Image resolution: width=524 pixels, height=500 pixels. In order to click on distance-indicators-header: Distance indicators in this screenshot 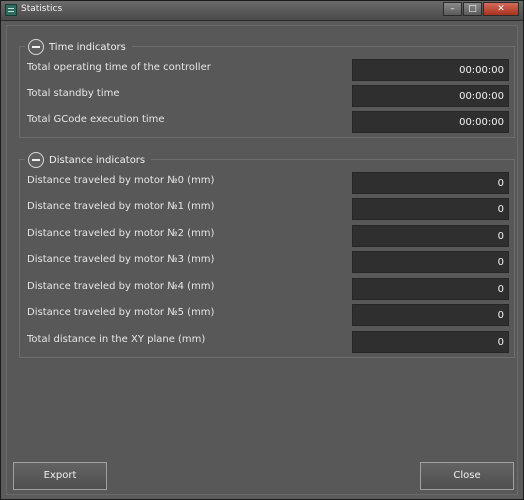, I will do `click(88, 160)`.